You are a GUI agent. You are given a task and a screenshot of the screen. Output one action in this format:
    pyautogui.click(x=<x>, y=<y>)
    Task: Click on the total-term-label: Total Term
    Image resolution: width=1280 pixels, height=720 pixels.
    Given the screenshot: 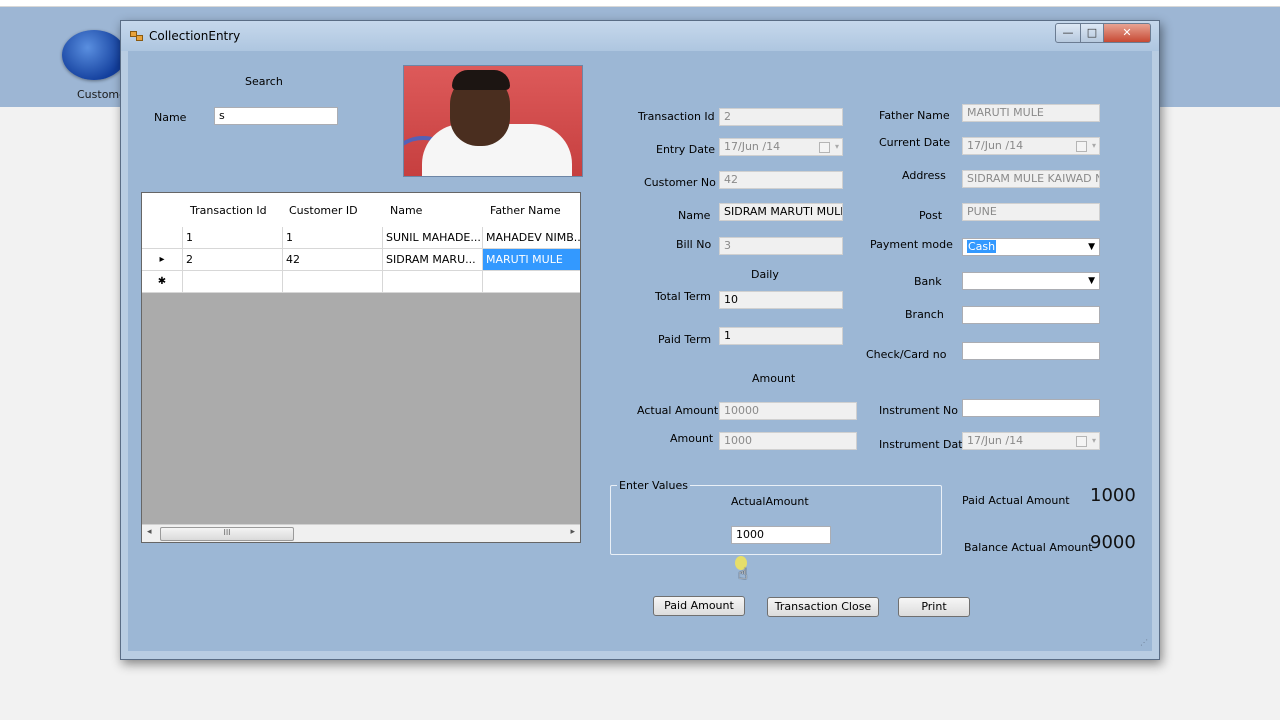 What is the action you would take?
    pyautogui.click(x=683, y=296)
    